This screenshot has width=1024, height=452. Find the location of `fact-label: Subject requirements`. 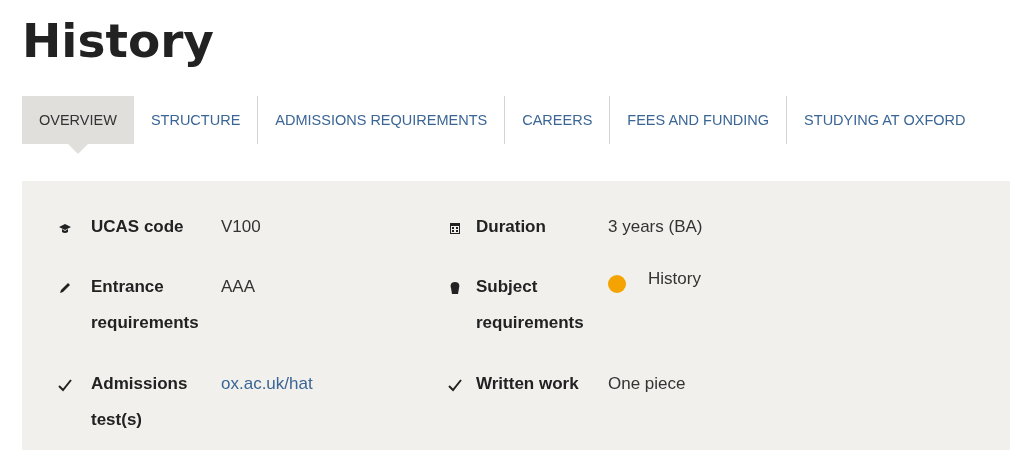

fact-label: Subject requirements is located at coordinates (530, 305).